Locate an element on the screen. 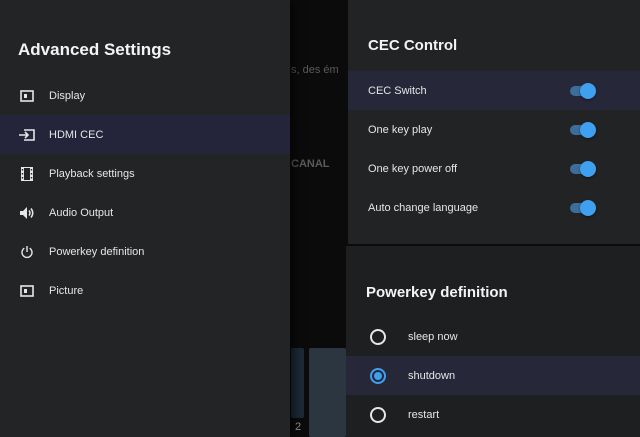  menu-item-label: Audio Output is located at coordinates (81, 212).